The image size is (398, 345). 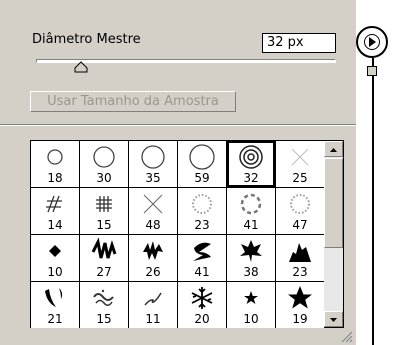 What do you see at coordinates (300, 157) in the screenshot?
I see `cross-brush-icon` at bounding box center [300, 157].